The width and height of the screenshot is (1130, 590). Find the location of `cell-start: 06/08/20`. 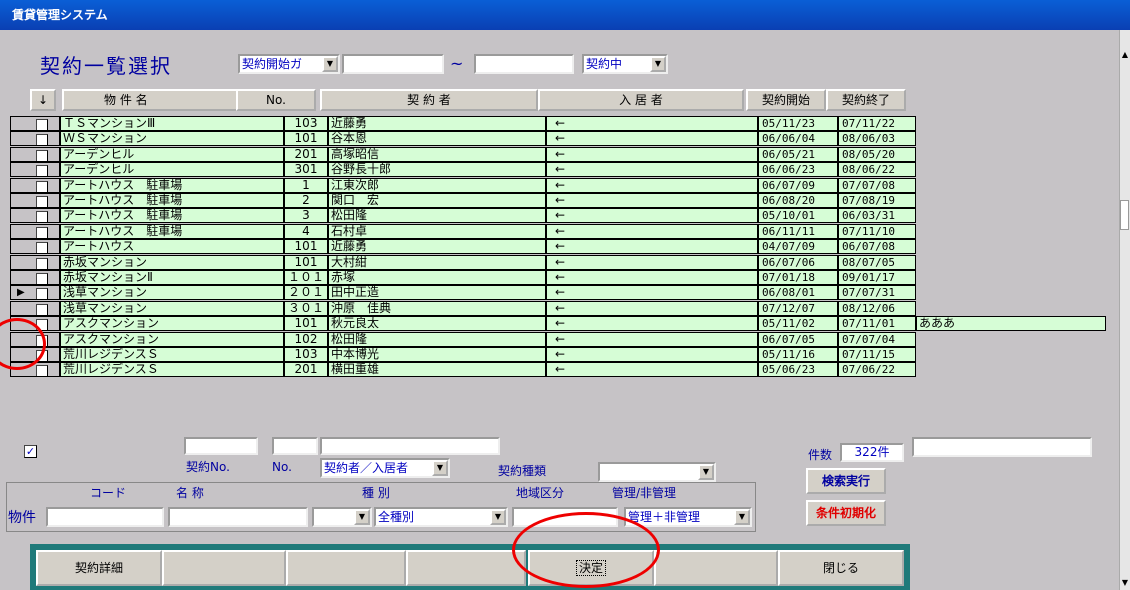

cell-start: 06/08/20 is located at coordinates (798, 200).